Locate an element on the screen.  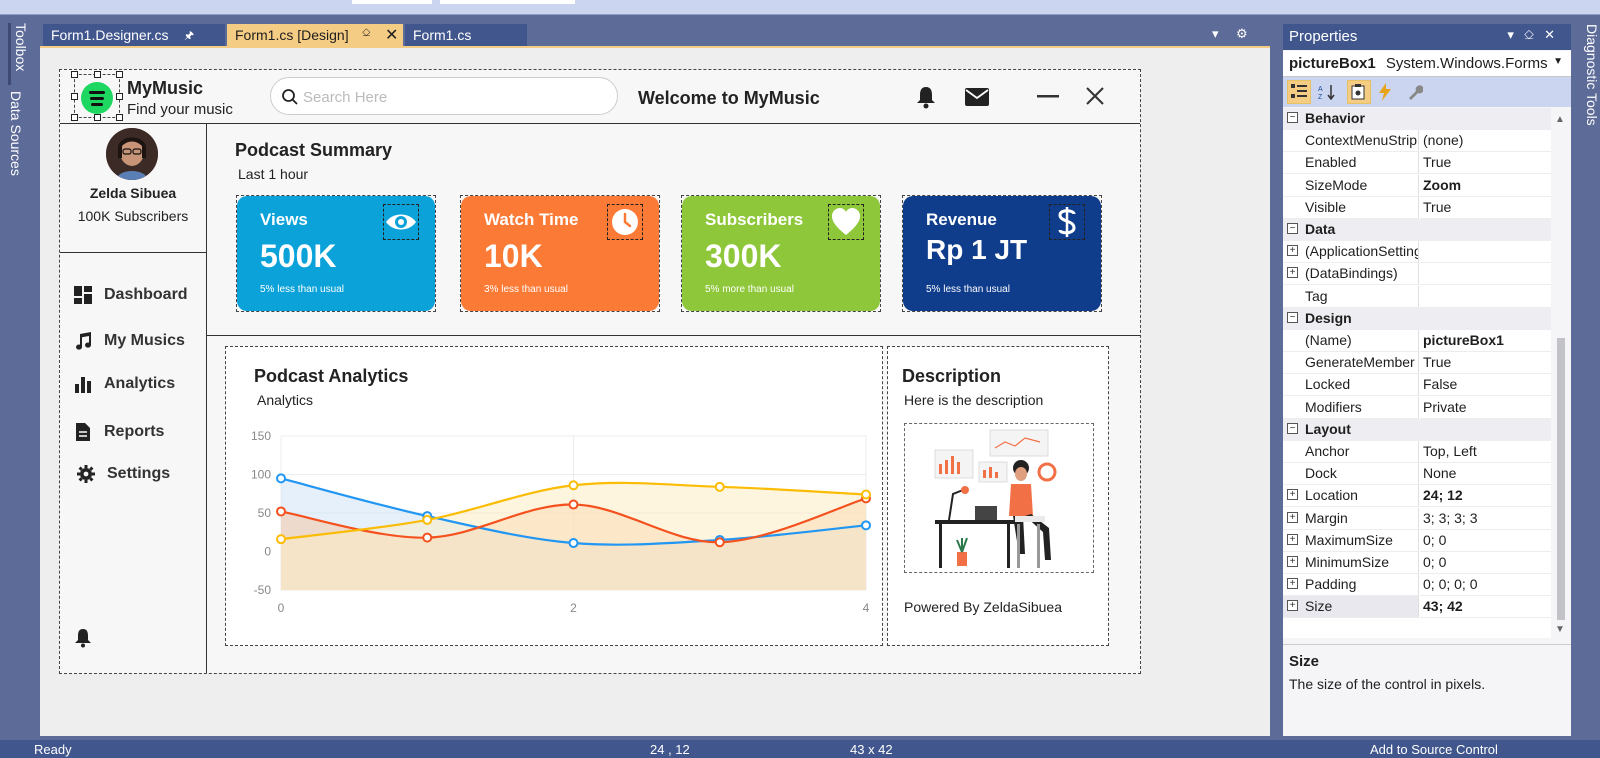
search-box is located at coordinates (444, 96).